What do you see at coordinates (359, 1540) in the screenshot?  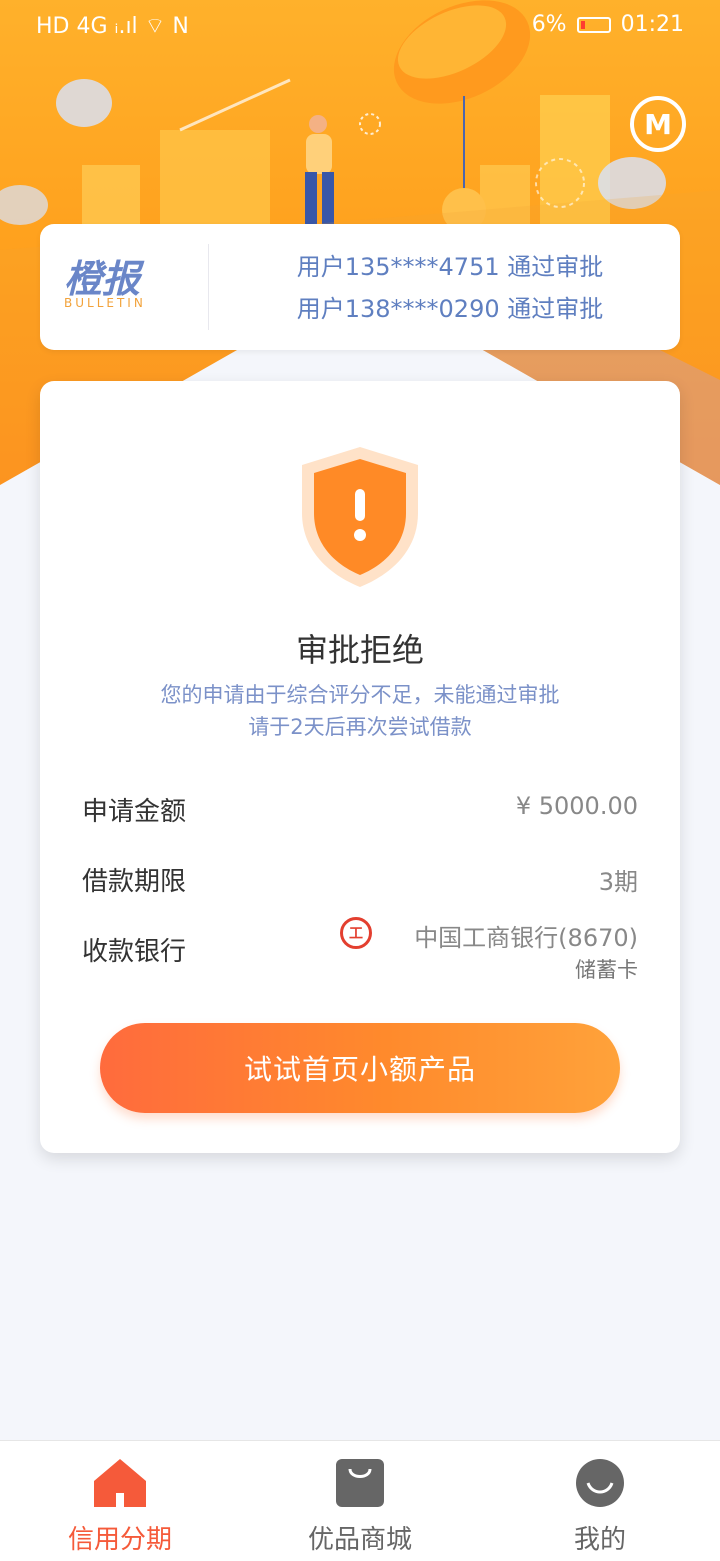 I see `tab-label: 优品商城` at bounding box center [359, 1540].